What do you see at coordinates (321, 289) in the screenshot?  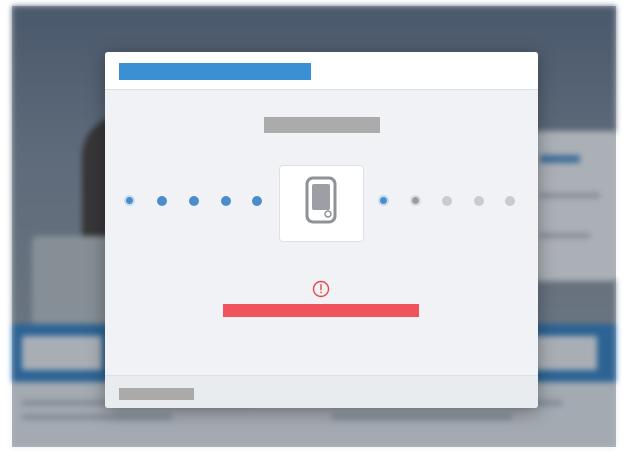 I see `warning-circle-icon` at bounding box center [321, 289].